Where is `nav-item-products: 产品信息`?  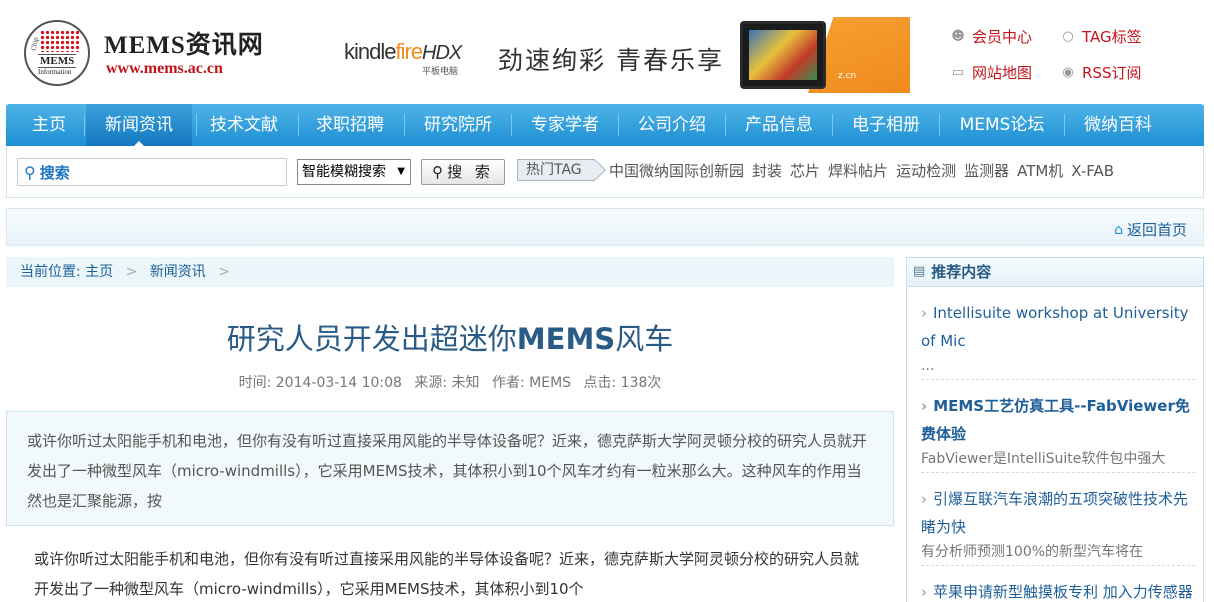
nav-item-products: 产品信息 is located at coordinates (779, 125).